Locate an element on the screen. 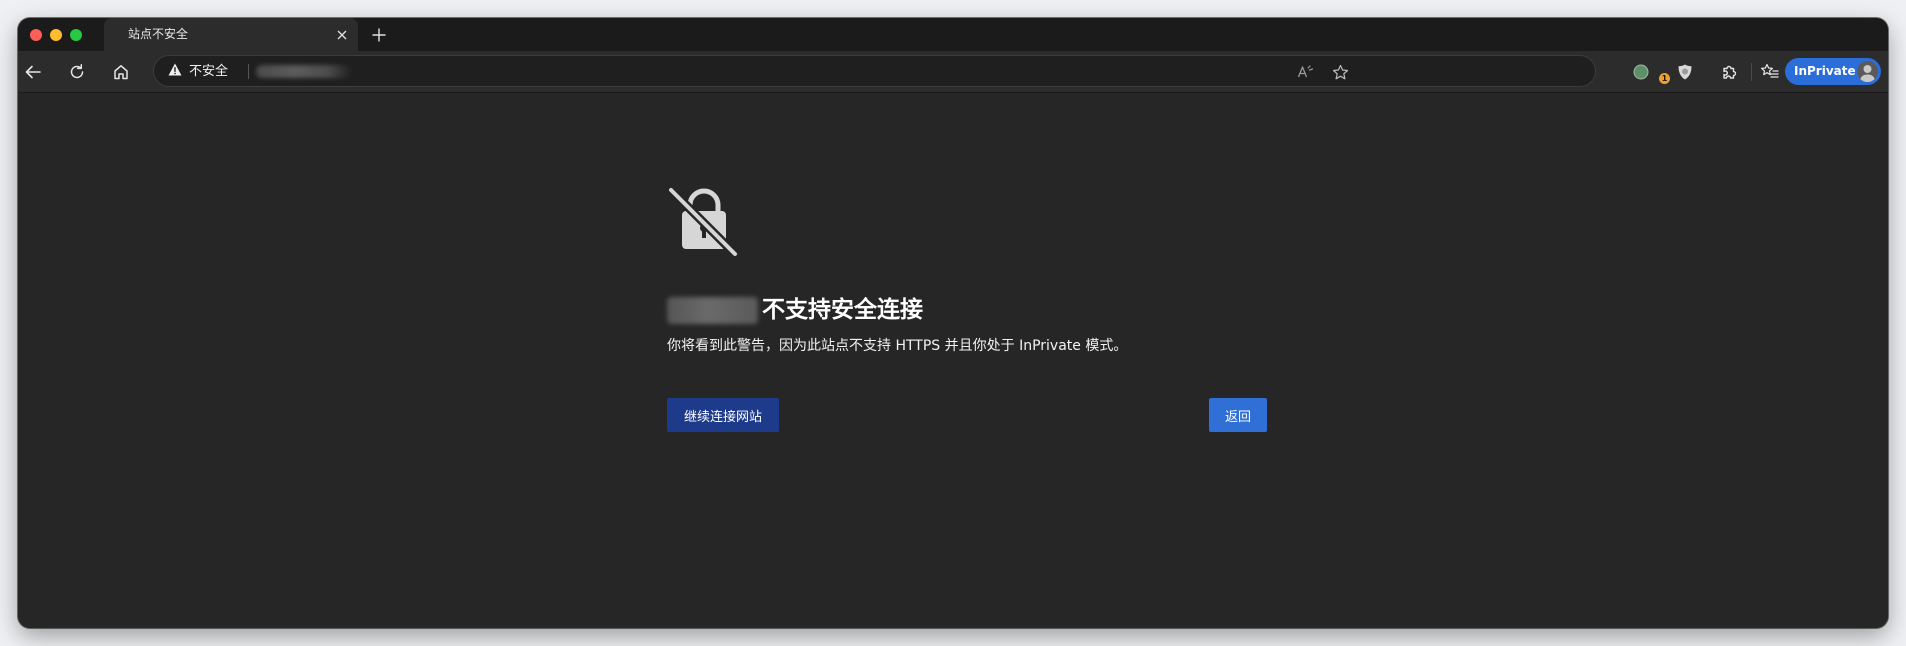 The image size is (1906, 646). continue-to-site-button: 继续连接网站 is located at coordinates (723, 415).